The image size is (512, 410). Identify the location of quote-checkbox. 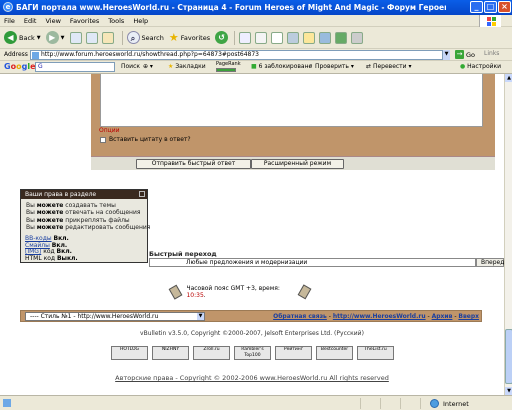
(103, 139).